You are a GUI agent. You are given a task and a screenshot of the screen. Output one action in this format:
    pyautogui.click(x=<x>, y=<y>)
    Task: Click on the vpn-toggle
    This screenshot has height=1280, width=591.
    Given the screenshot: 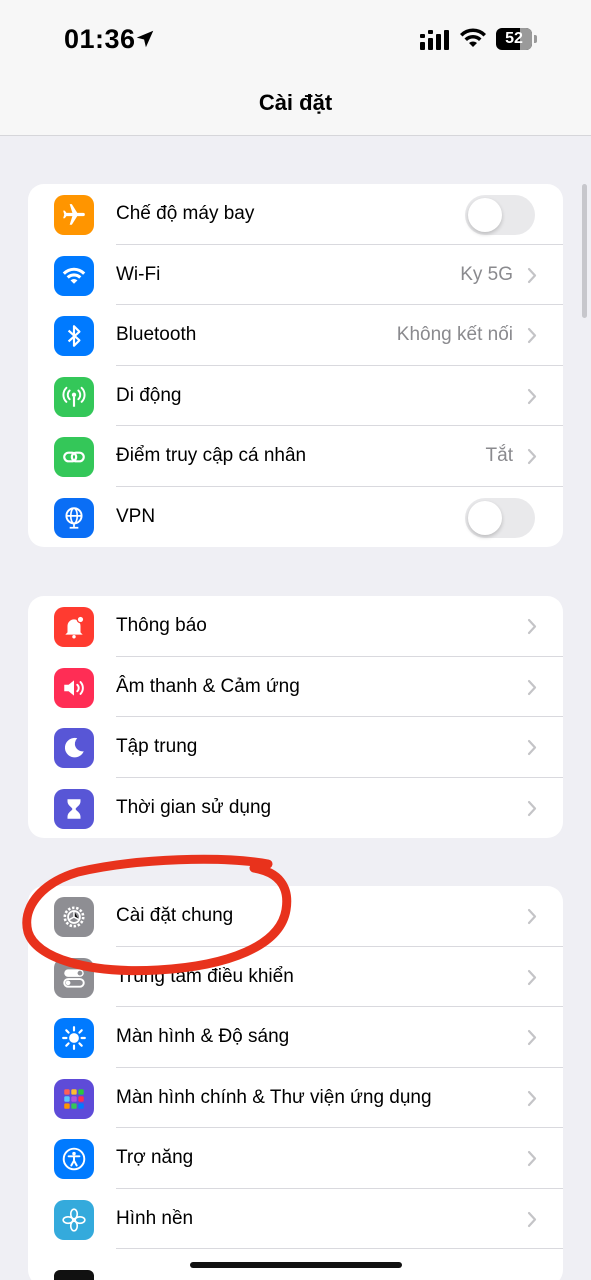 What is the action you would take?
    pyautogui.click(x=500, y=517)
    